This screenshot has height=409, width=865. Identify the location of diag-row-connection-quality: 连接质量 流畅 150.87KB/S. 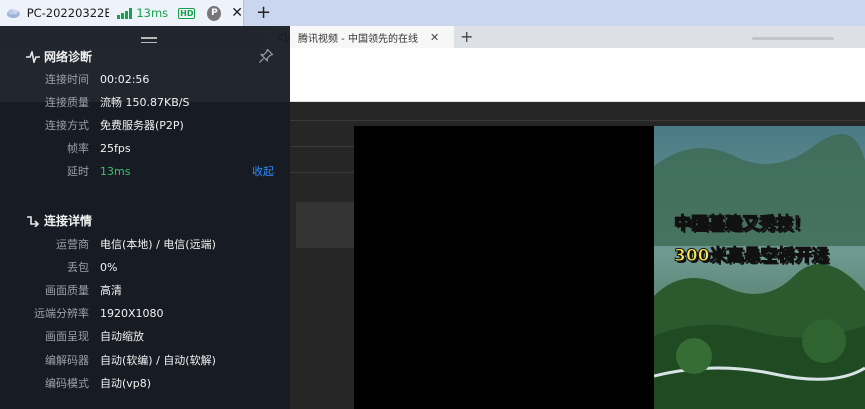
(145, 102).